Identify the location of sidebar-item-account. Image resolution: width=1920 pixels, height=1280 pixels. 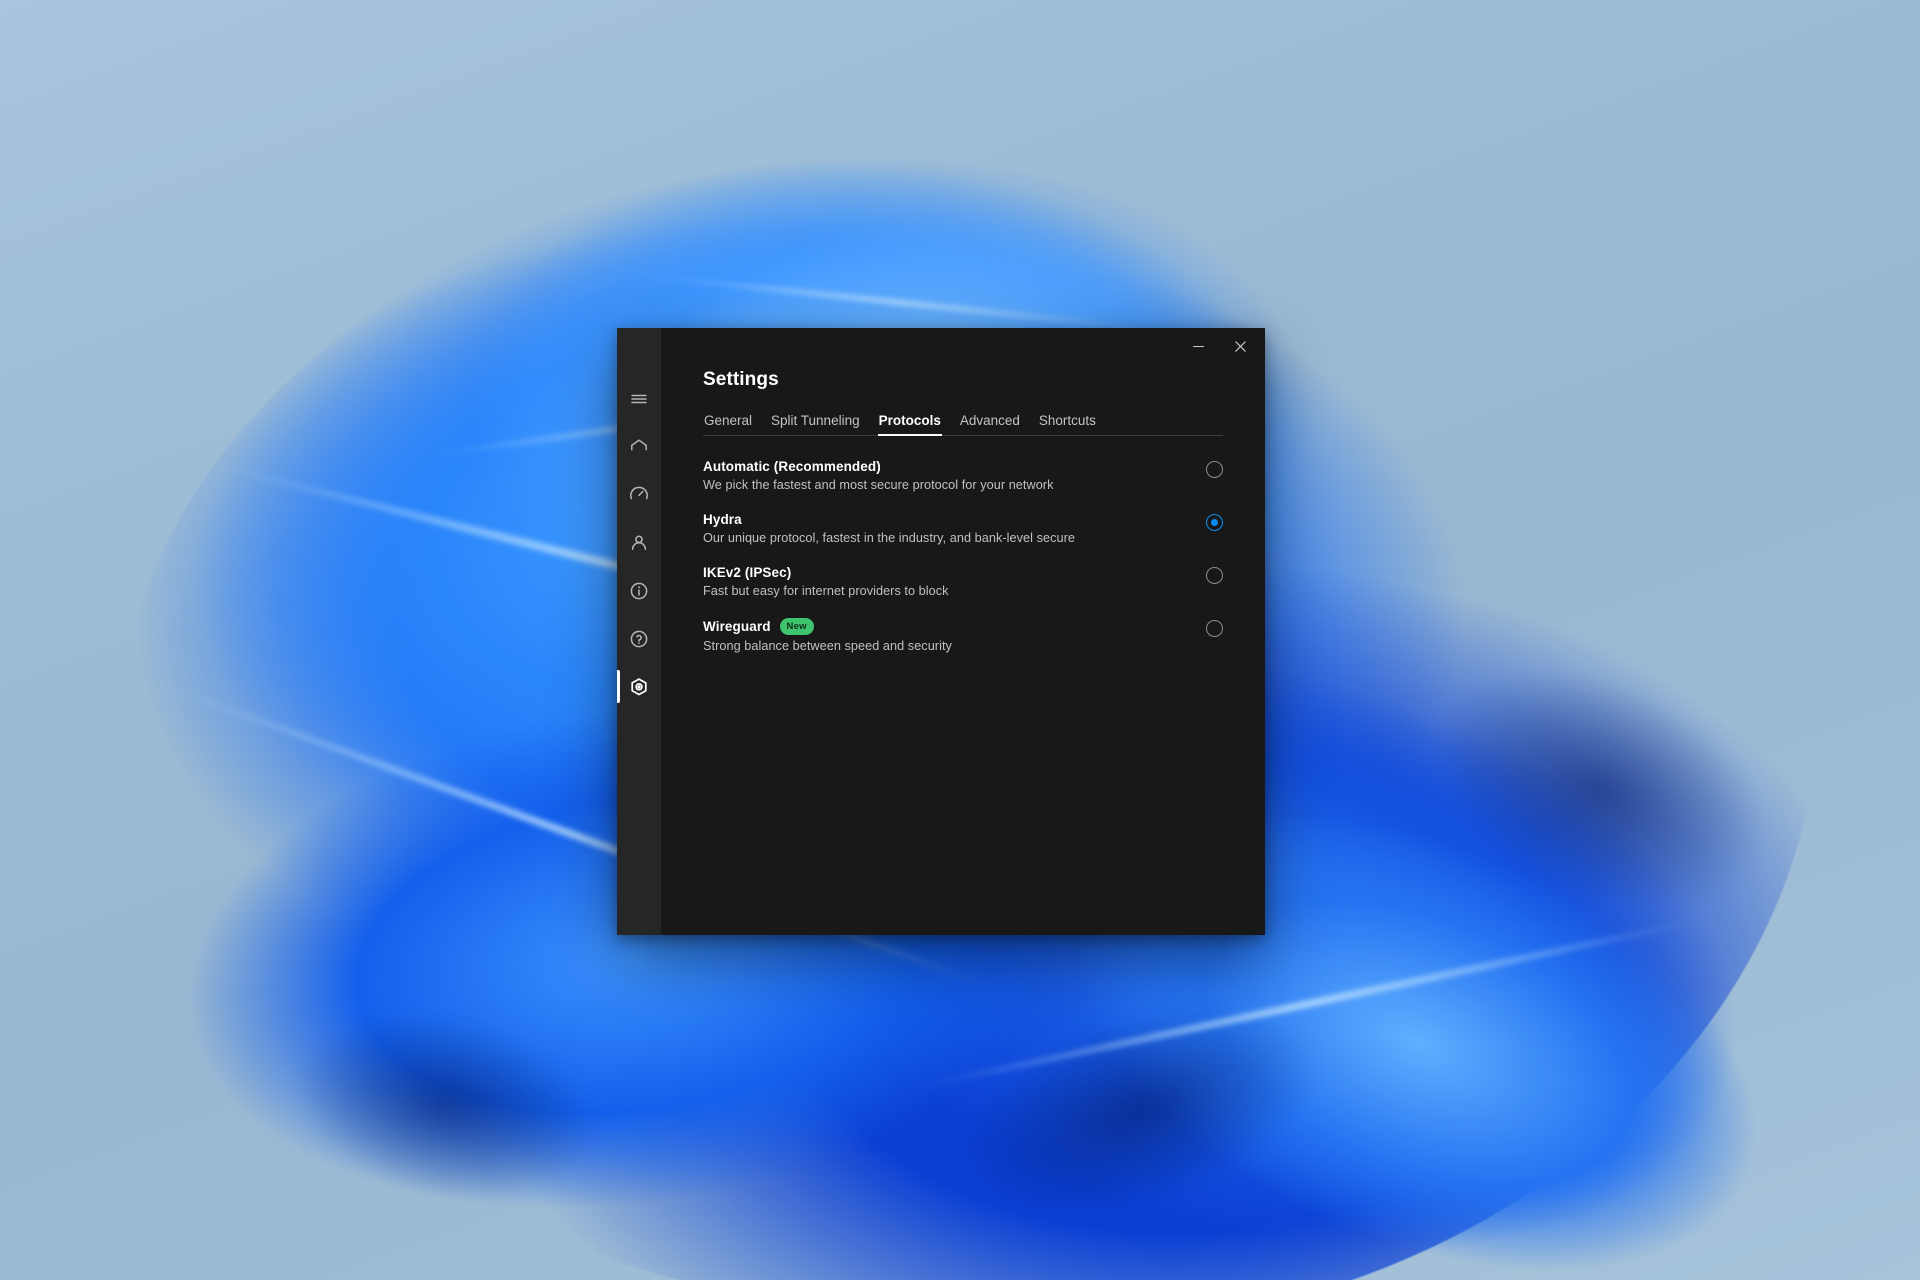
(639, 542).